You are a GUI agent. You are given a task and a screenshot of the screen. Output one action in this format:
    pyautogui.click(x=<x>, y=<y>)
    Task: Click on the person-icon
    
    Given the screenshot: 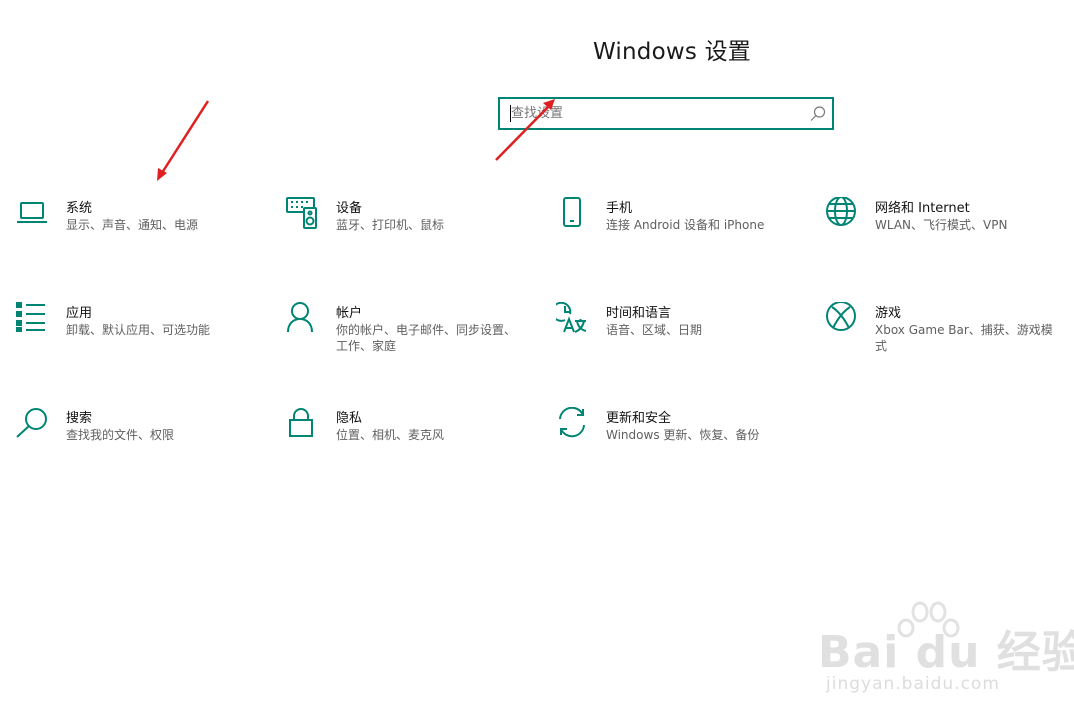 What is the action you would take?
    pyautogui.click(x=300, y=317)
    